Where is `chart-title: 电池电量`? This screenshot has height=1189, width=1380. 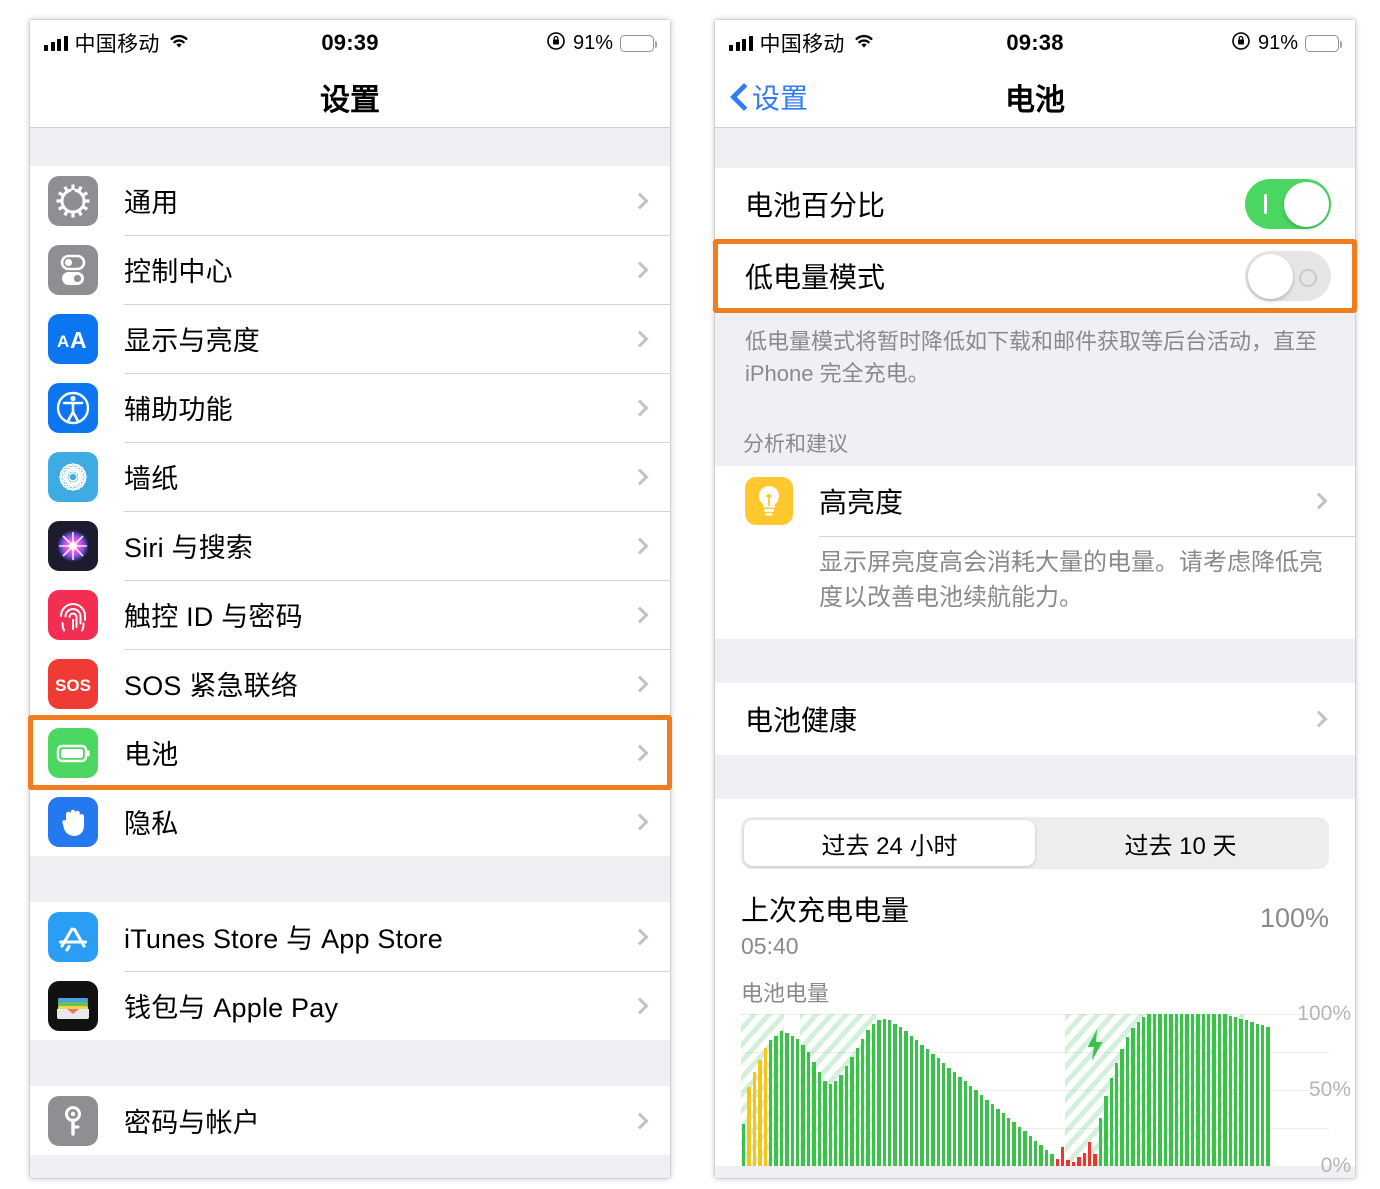
chart-title: 电池电量 is located at coordinates (785, 994).